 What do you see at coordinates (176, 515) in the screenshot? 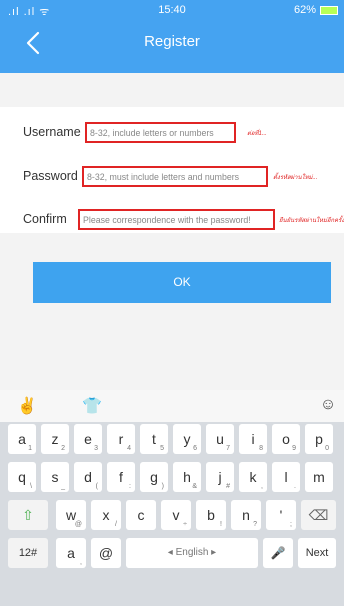
I see `key-v: v ÷` at bounding box center [176, 515].